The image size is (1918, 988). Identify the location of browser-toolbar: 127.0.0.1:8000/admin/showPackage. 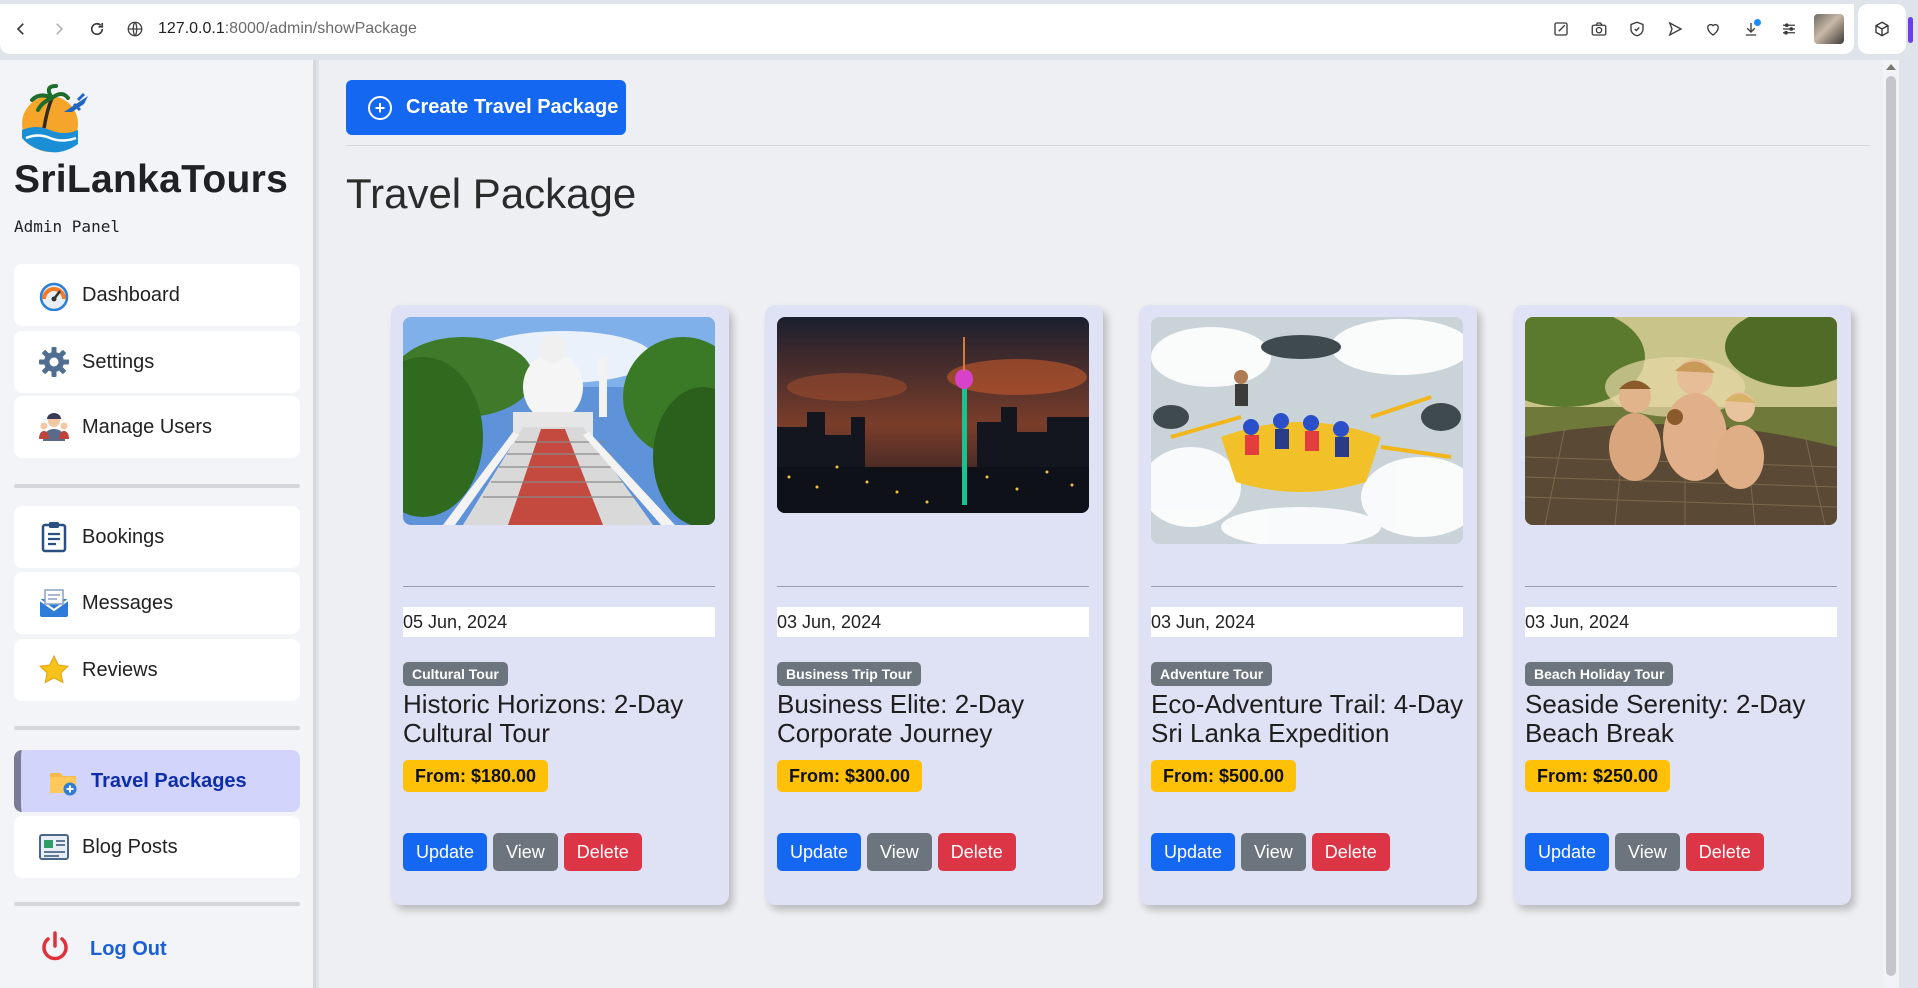
(959, 30).